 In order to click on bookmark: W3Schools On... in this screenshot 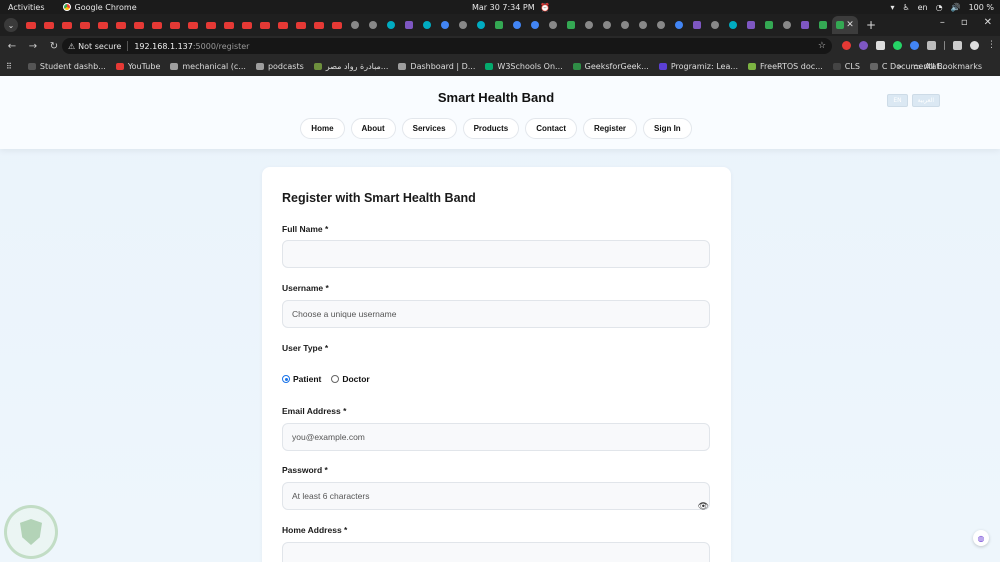, I will do `click(524, 66)`.